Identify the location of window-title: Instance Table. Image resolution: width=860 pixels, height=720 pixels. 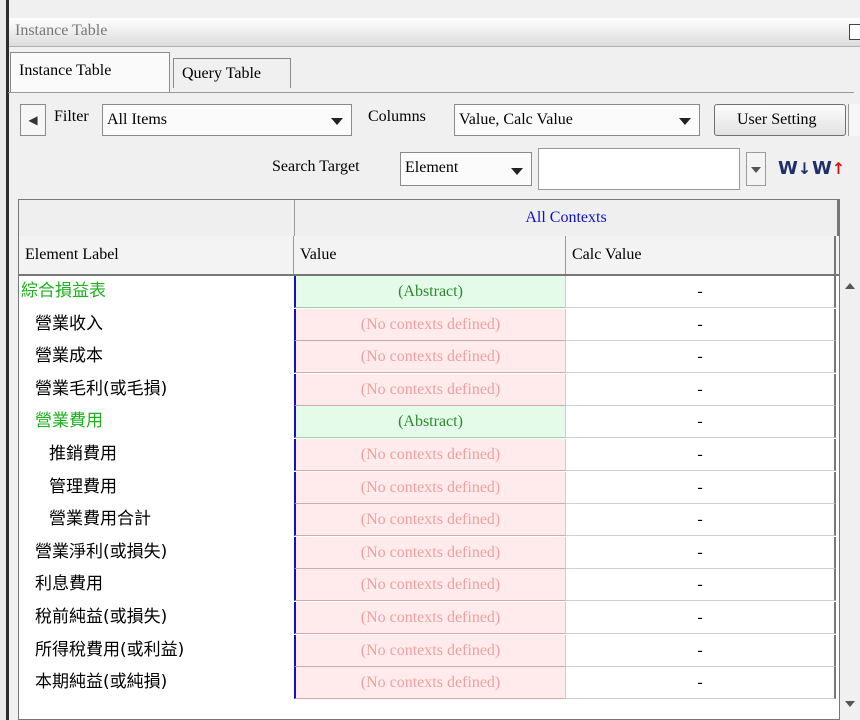
(61, 30).